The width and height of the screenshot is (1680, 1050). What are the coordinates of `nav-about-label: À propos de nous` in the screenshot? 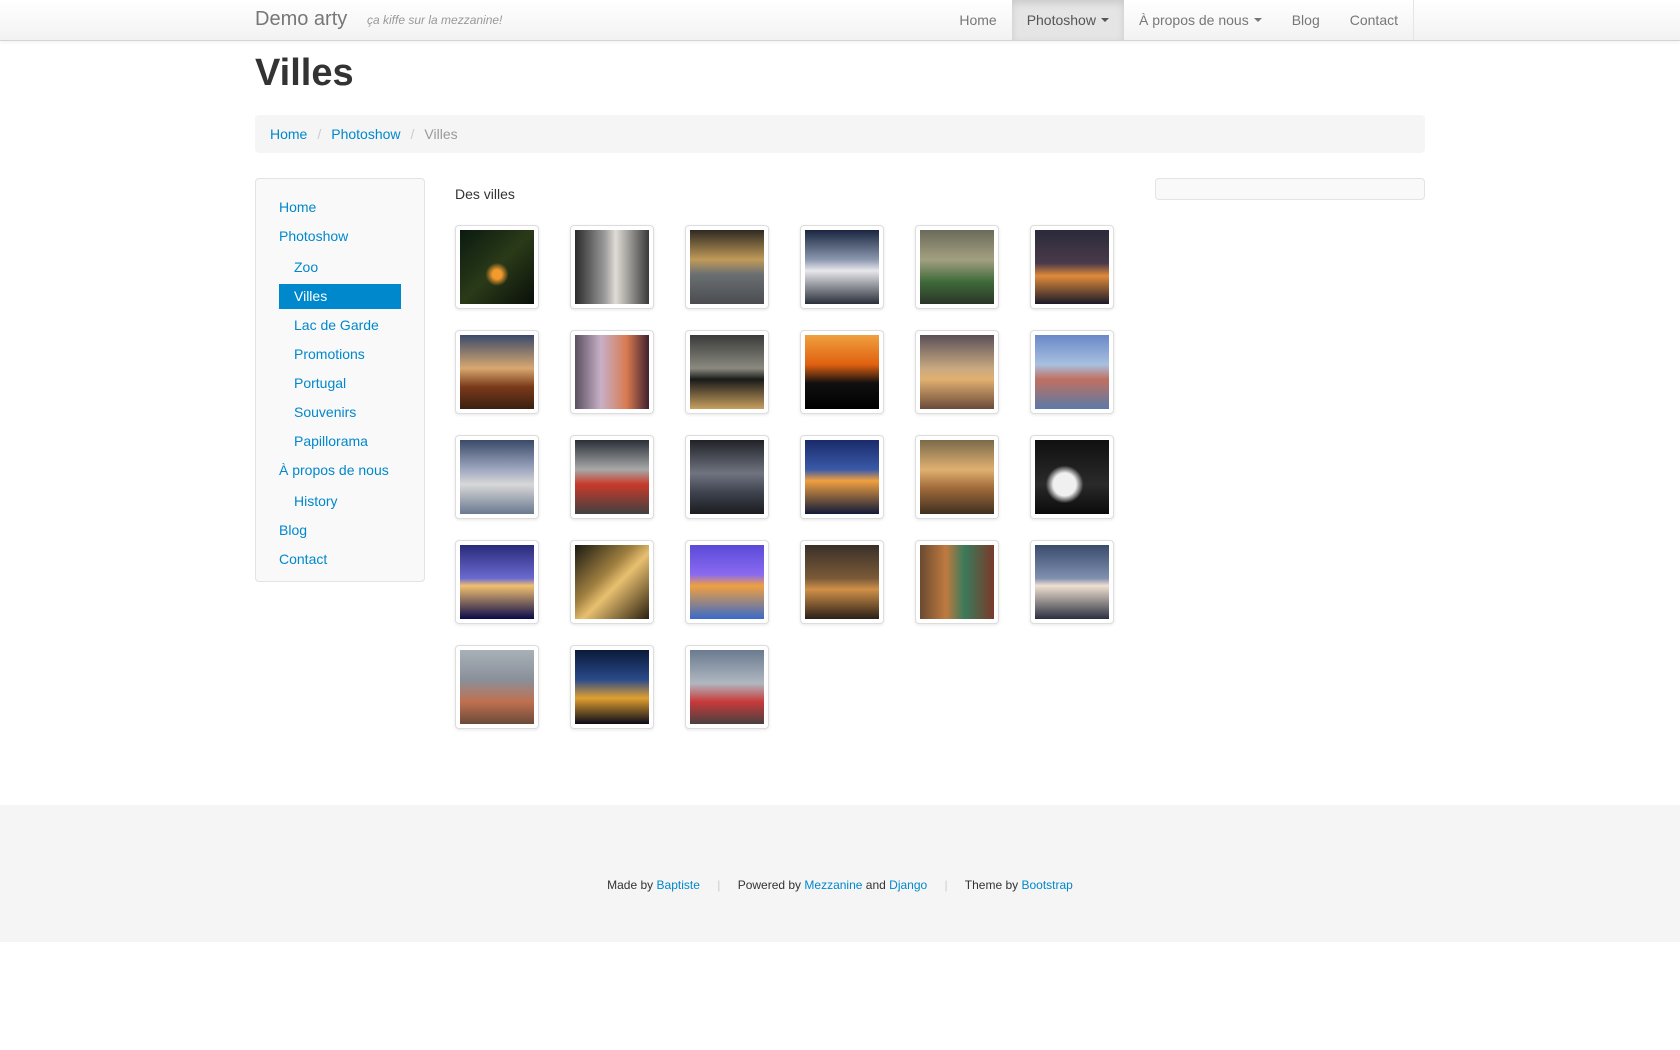 It's located at (1193, 20).